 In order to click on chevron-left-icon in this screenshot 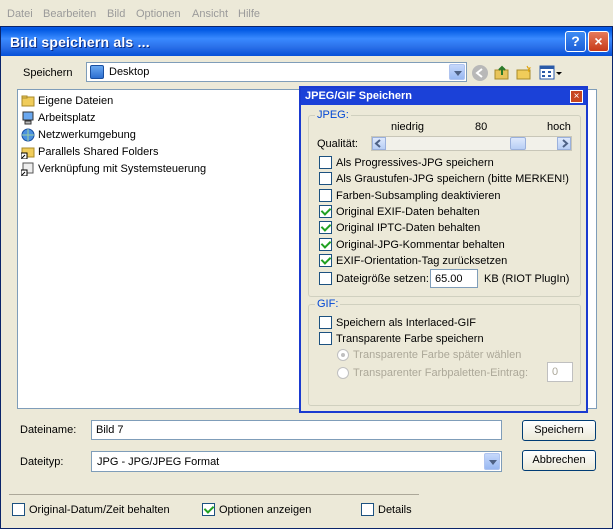, I will do `click(379, 143)`.